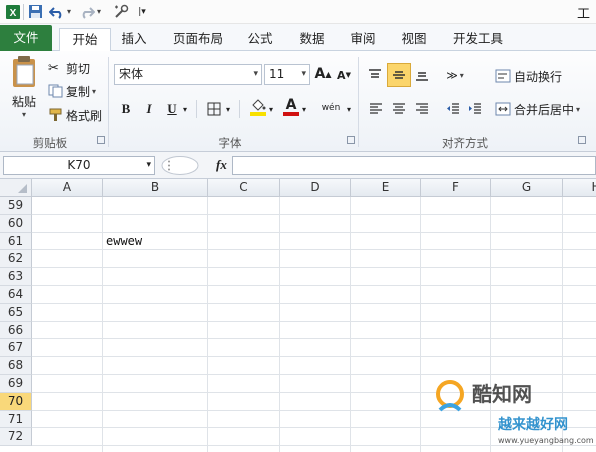 The width and height of the screenshot is (596, 452). What do you see at coordinates (172, 109) in the screenshot?
I see `underline-button: U` at bounding box center [172, 109].